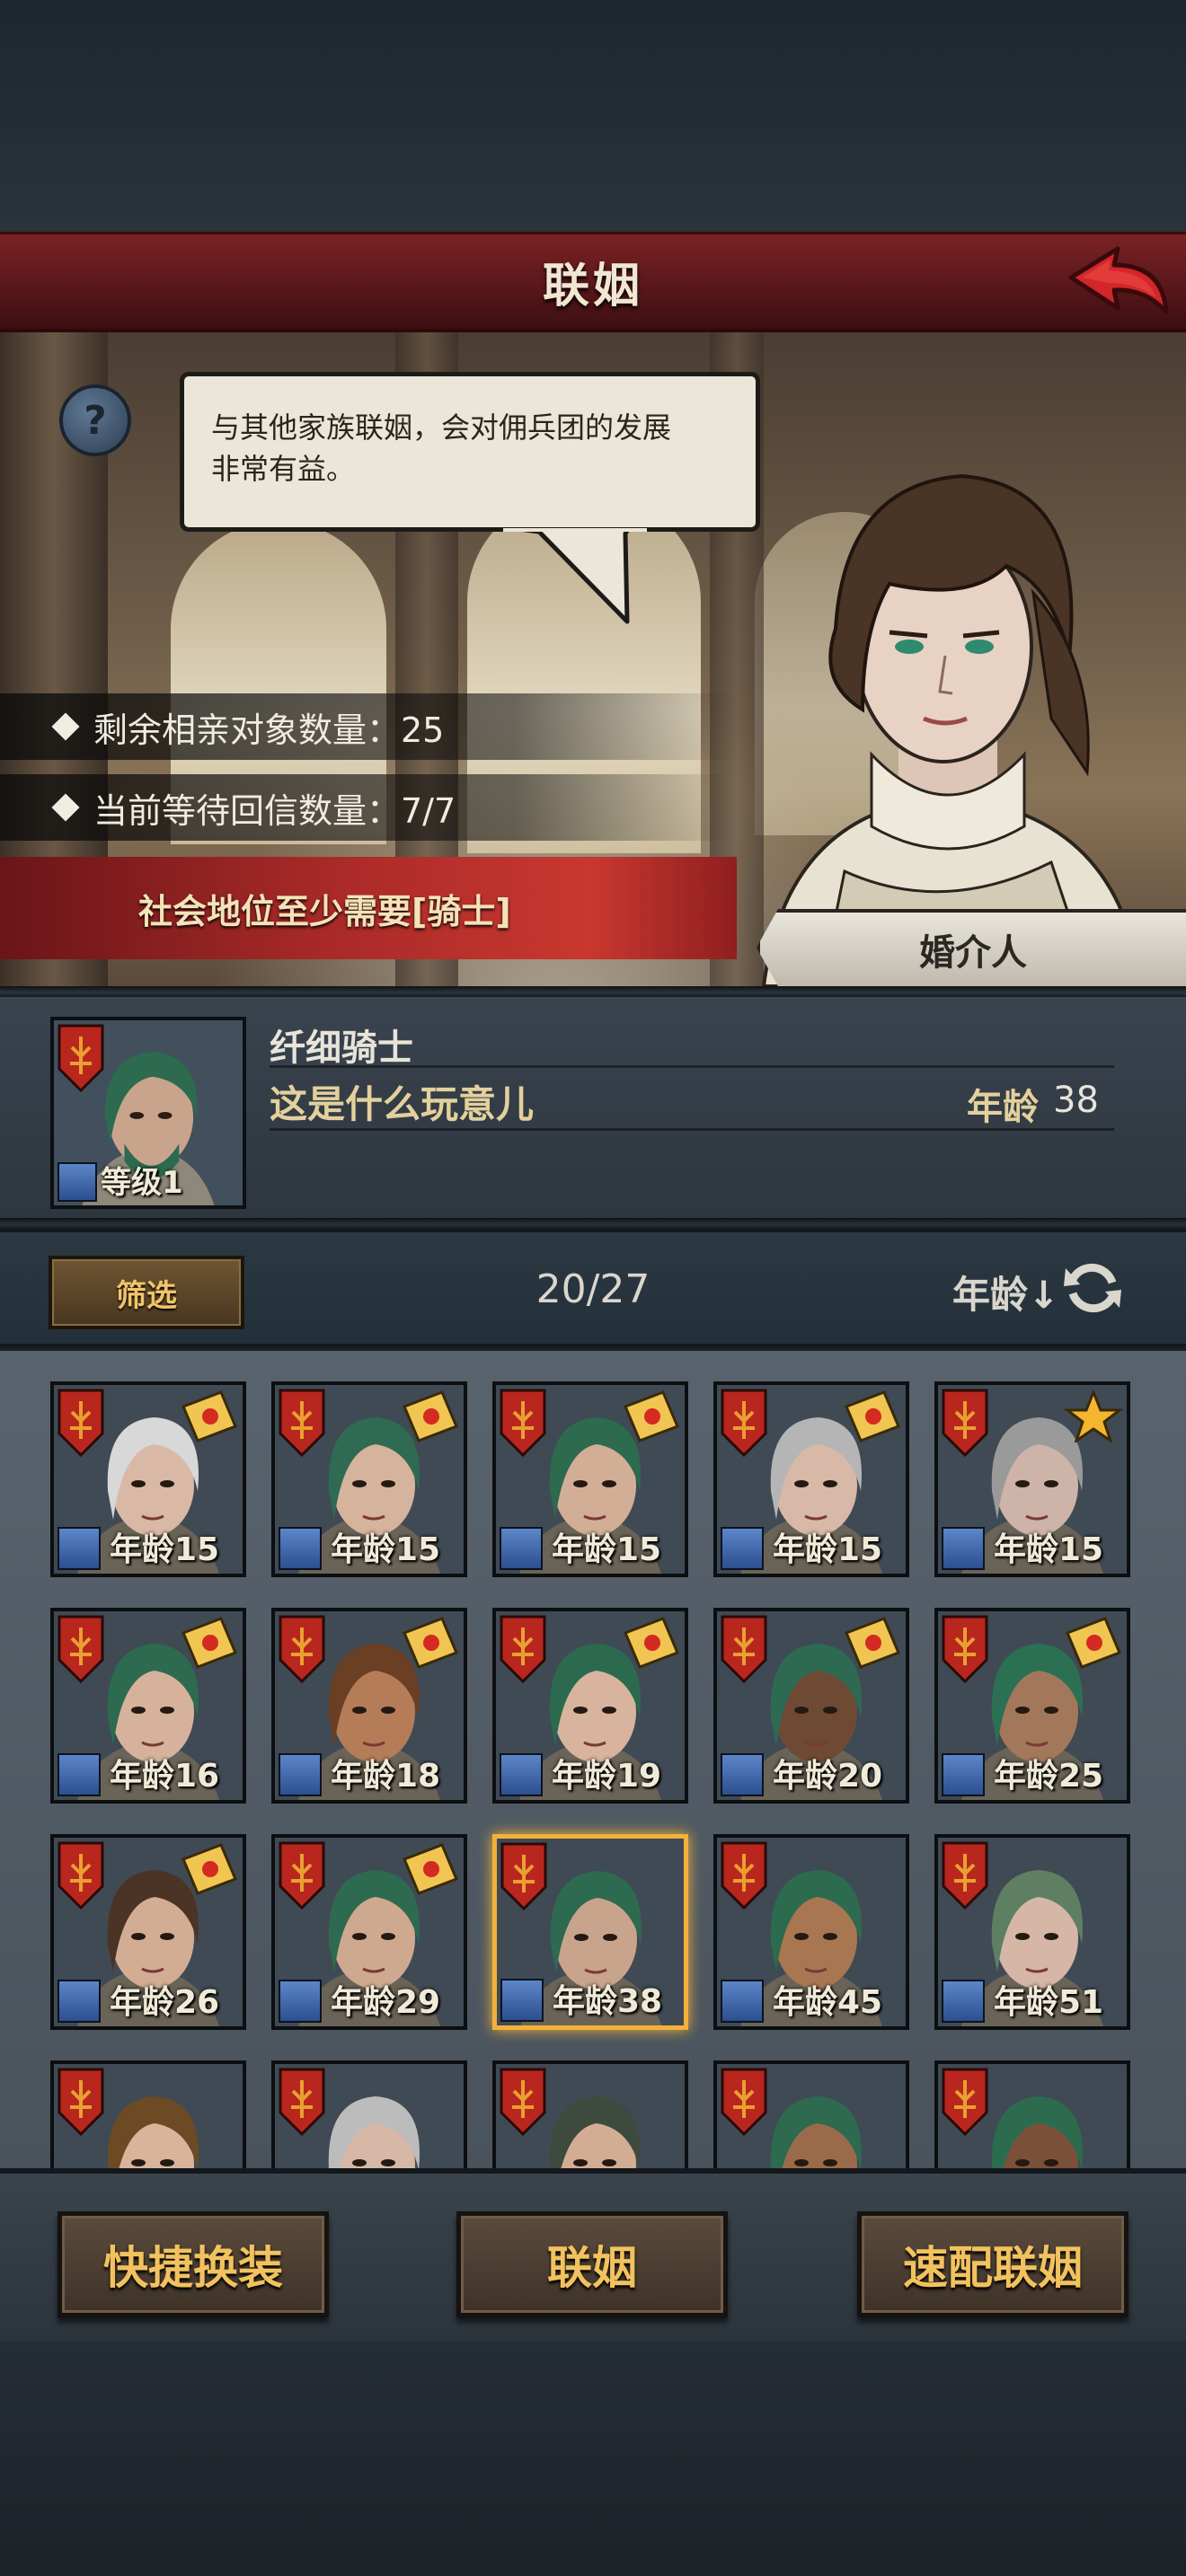  Describe the element at coordinates (811, 1706) in the screenshot. I see `candidate-card: 年龄20` at that location.